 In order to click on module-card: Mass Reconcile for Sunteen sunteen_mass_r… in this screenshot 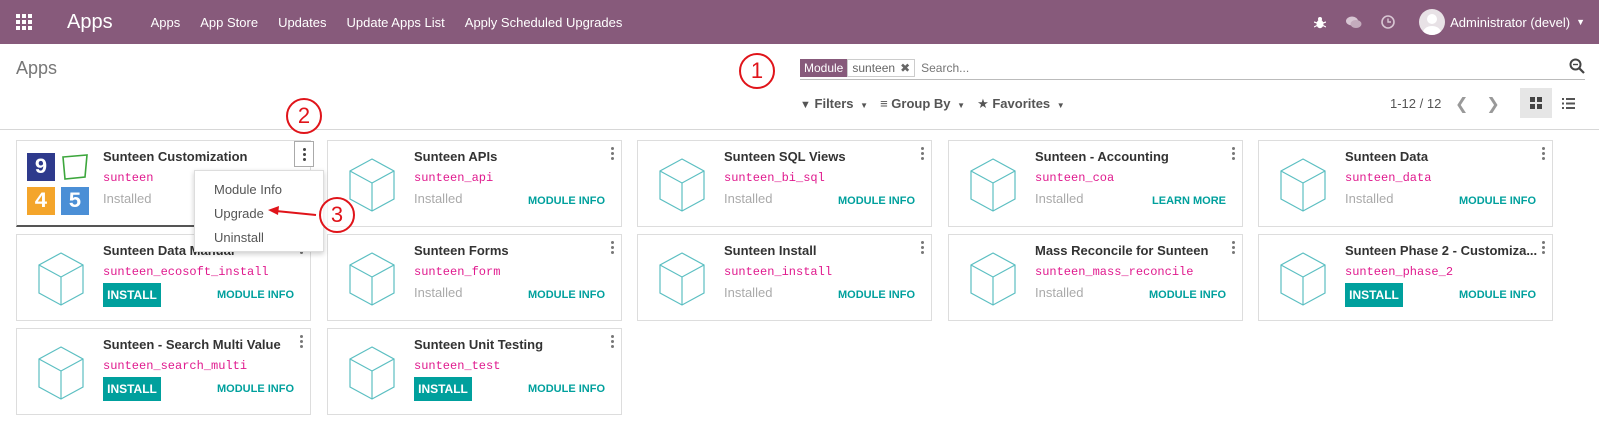, I will do `click(1095, 277)`.